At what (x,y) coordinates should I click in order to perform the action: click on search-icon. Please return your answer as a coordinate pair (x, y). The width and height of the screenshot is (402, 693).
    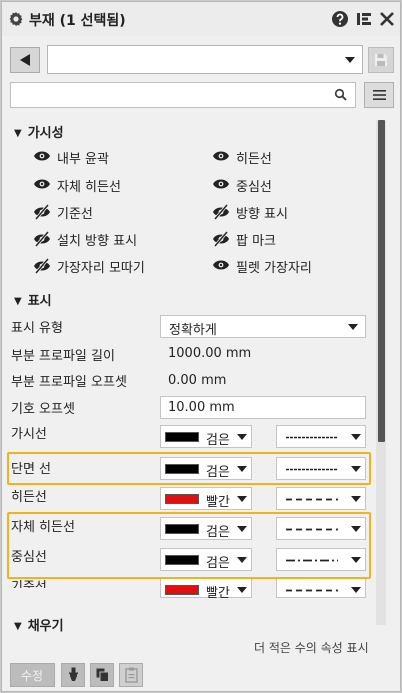
    Looking at the image, I should click on (340, 94).